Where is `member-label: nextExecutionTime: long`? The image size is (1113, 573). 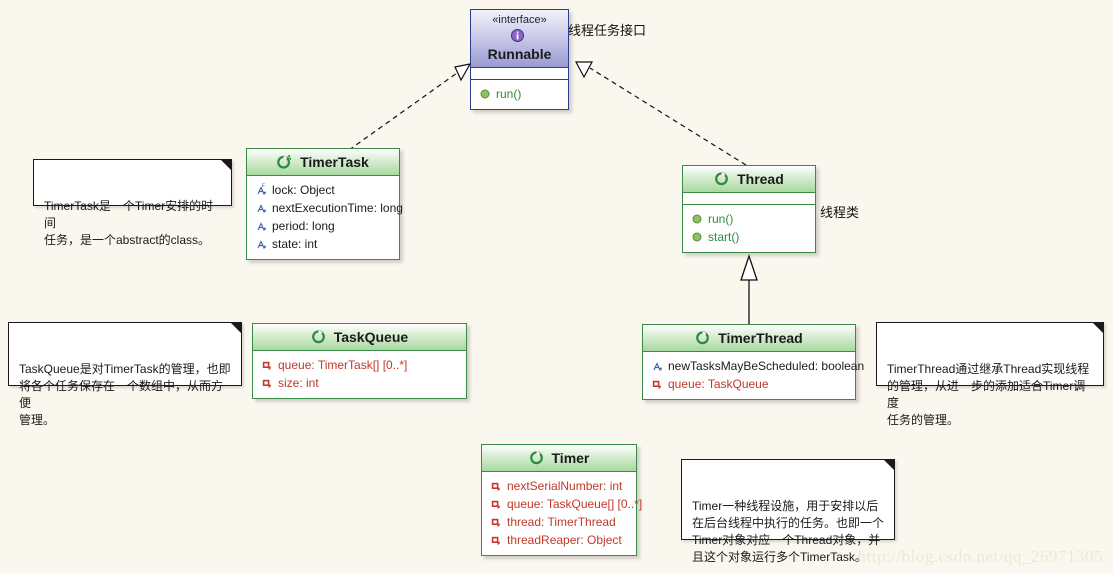 member-label: nextExecutionTime: long is located at coordinates (337, 208).